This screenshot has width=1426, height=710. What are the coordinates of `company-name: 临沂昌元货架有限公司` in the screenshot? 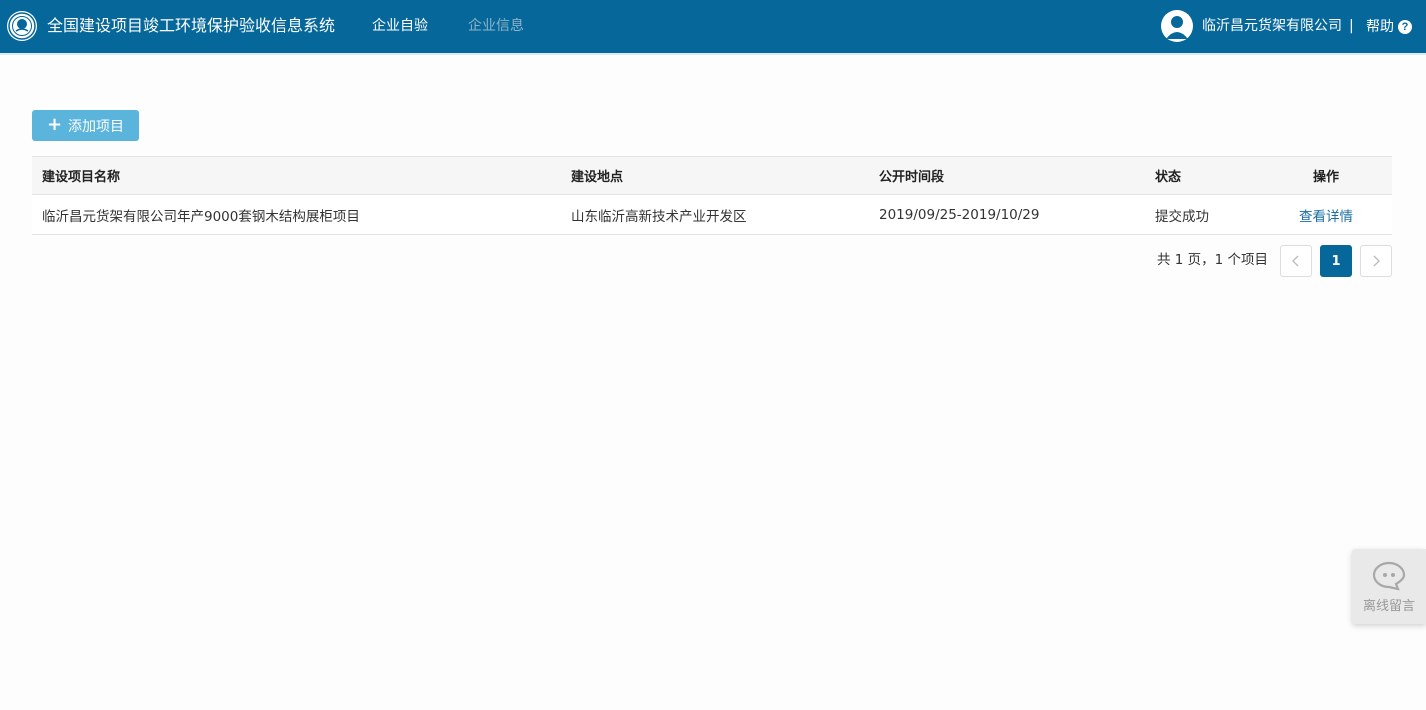 It's located at (1272, 26).